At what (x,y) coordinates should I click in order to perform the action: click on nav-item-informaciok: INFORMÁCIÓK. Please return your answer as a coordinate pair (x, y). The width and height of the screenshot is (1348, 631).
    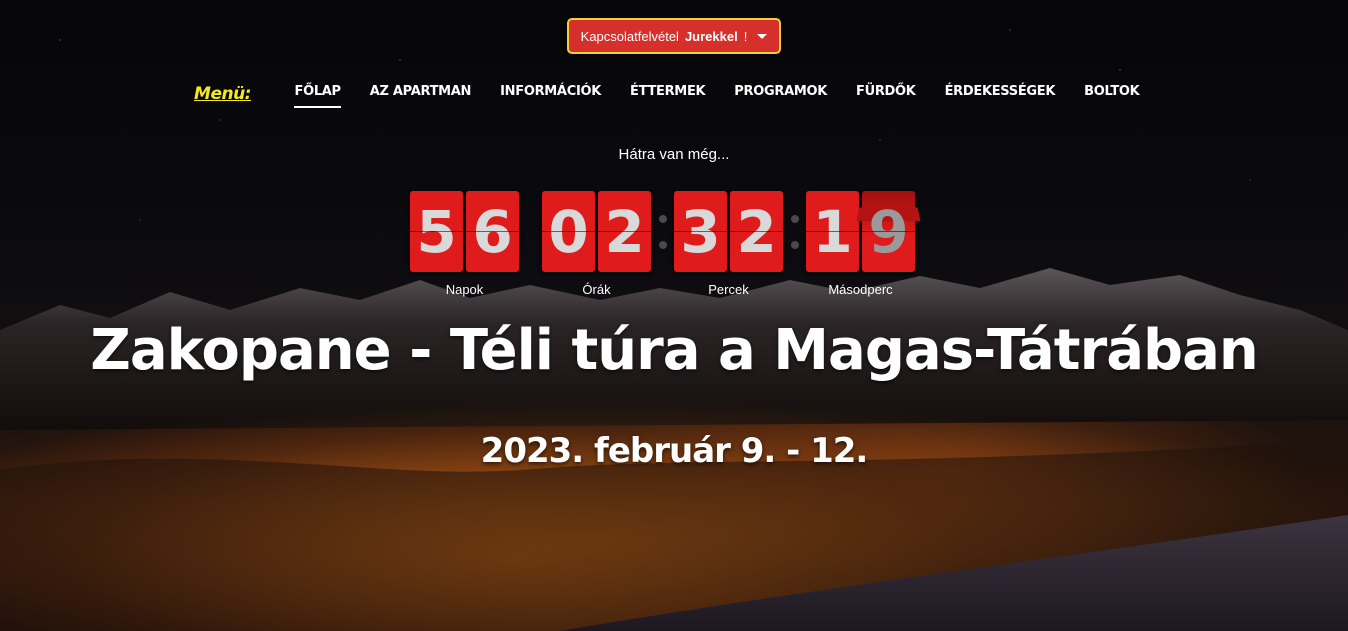
    Looking at the image, I should click on (550, 94).